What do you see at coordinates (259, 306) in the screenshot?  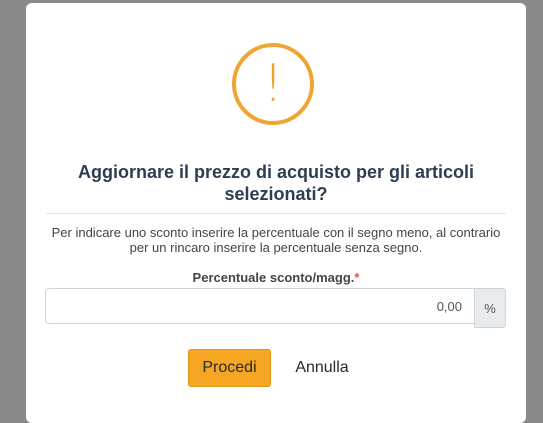 I see `percentage-input` at bounding box center [259, 306].